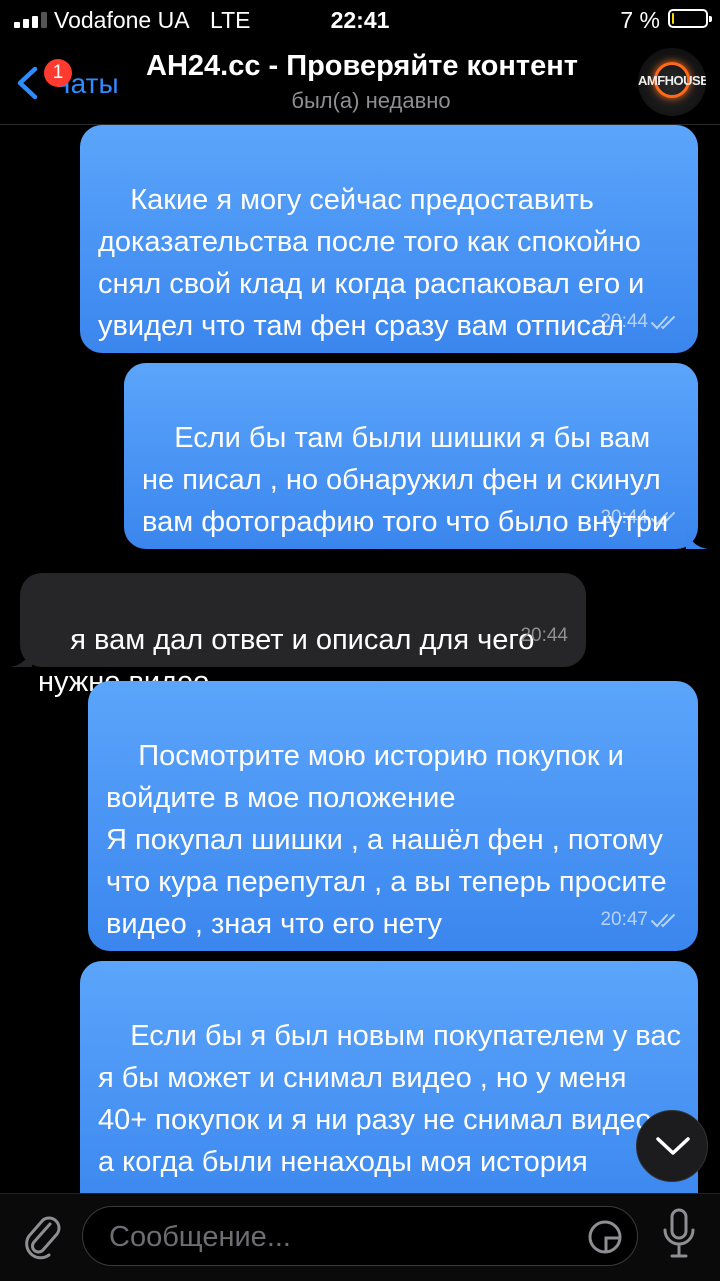 The width and height of the screenshot is (720, 1281). I want to click on scroll-down-button, so click(672, 1146).